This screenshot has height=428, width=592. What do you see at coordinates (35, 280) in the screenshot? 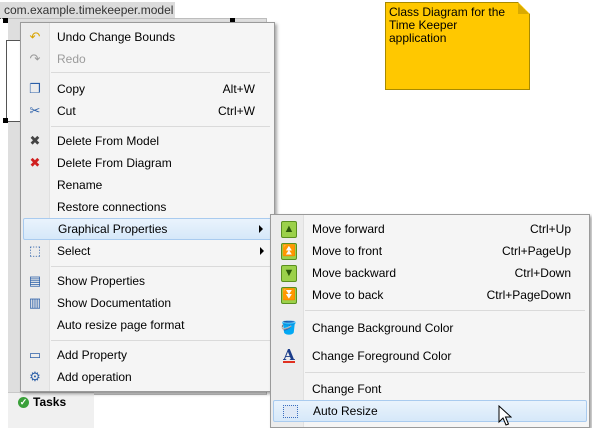
I see `properties-icon: ▤` at bounding box center [35, 280].